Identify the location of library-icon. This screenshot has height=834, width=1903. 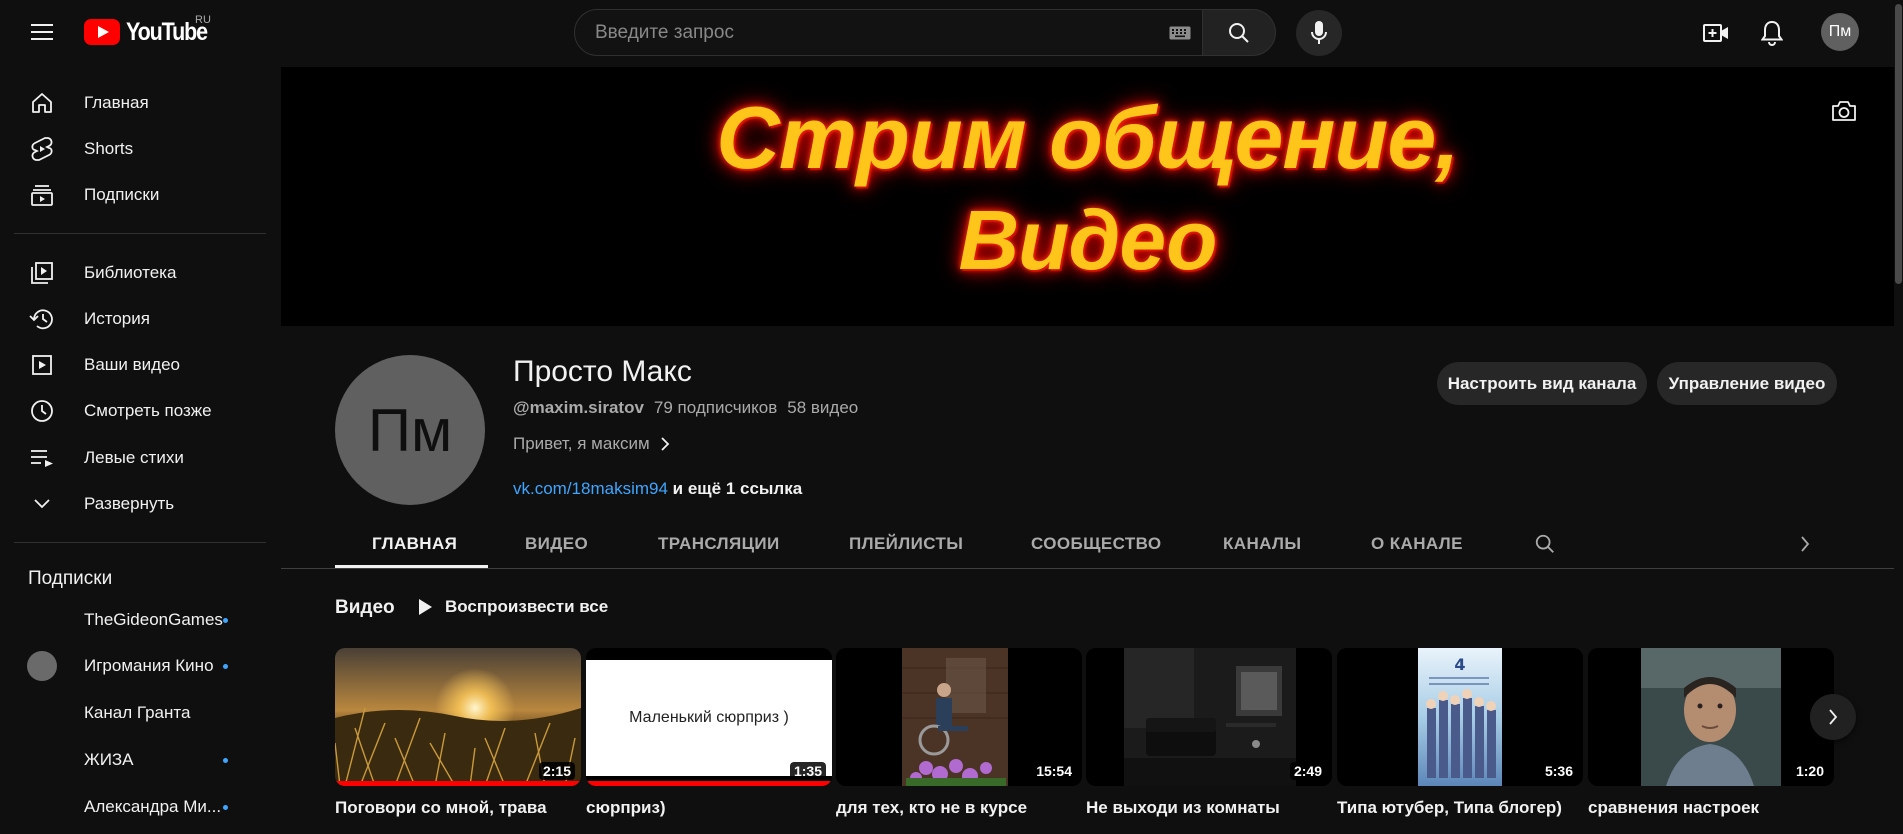
(42, 273).